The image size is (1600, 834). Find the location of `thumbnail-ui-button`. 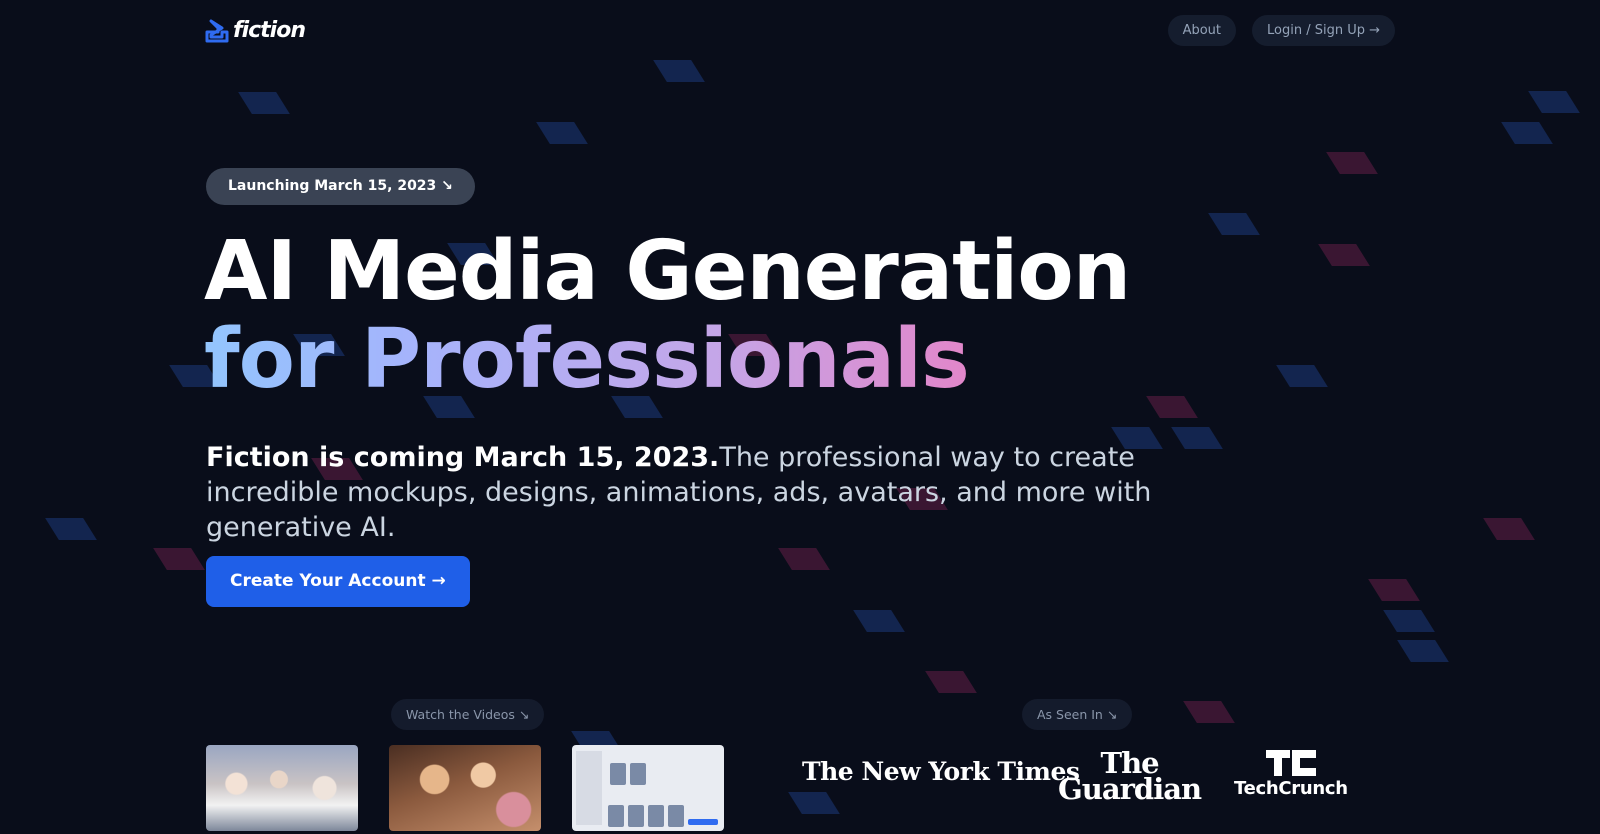

thumbnail-ui-button is located at coordinates (703, 822).